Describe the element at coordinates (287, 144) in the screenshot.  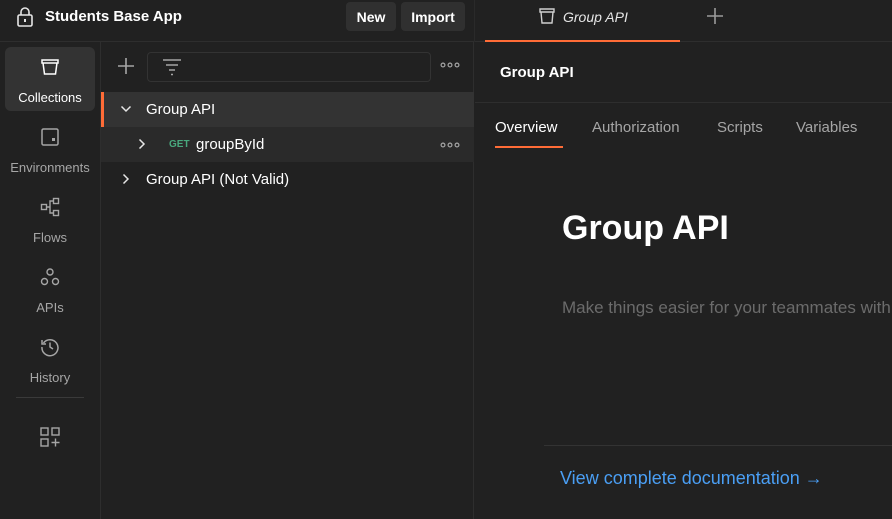
I see `tree-item-groupbyid: GET groupById` at that location.